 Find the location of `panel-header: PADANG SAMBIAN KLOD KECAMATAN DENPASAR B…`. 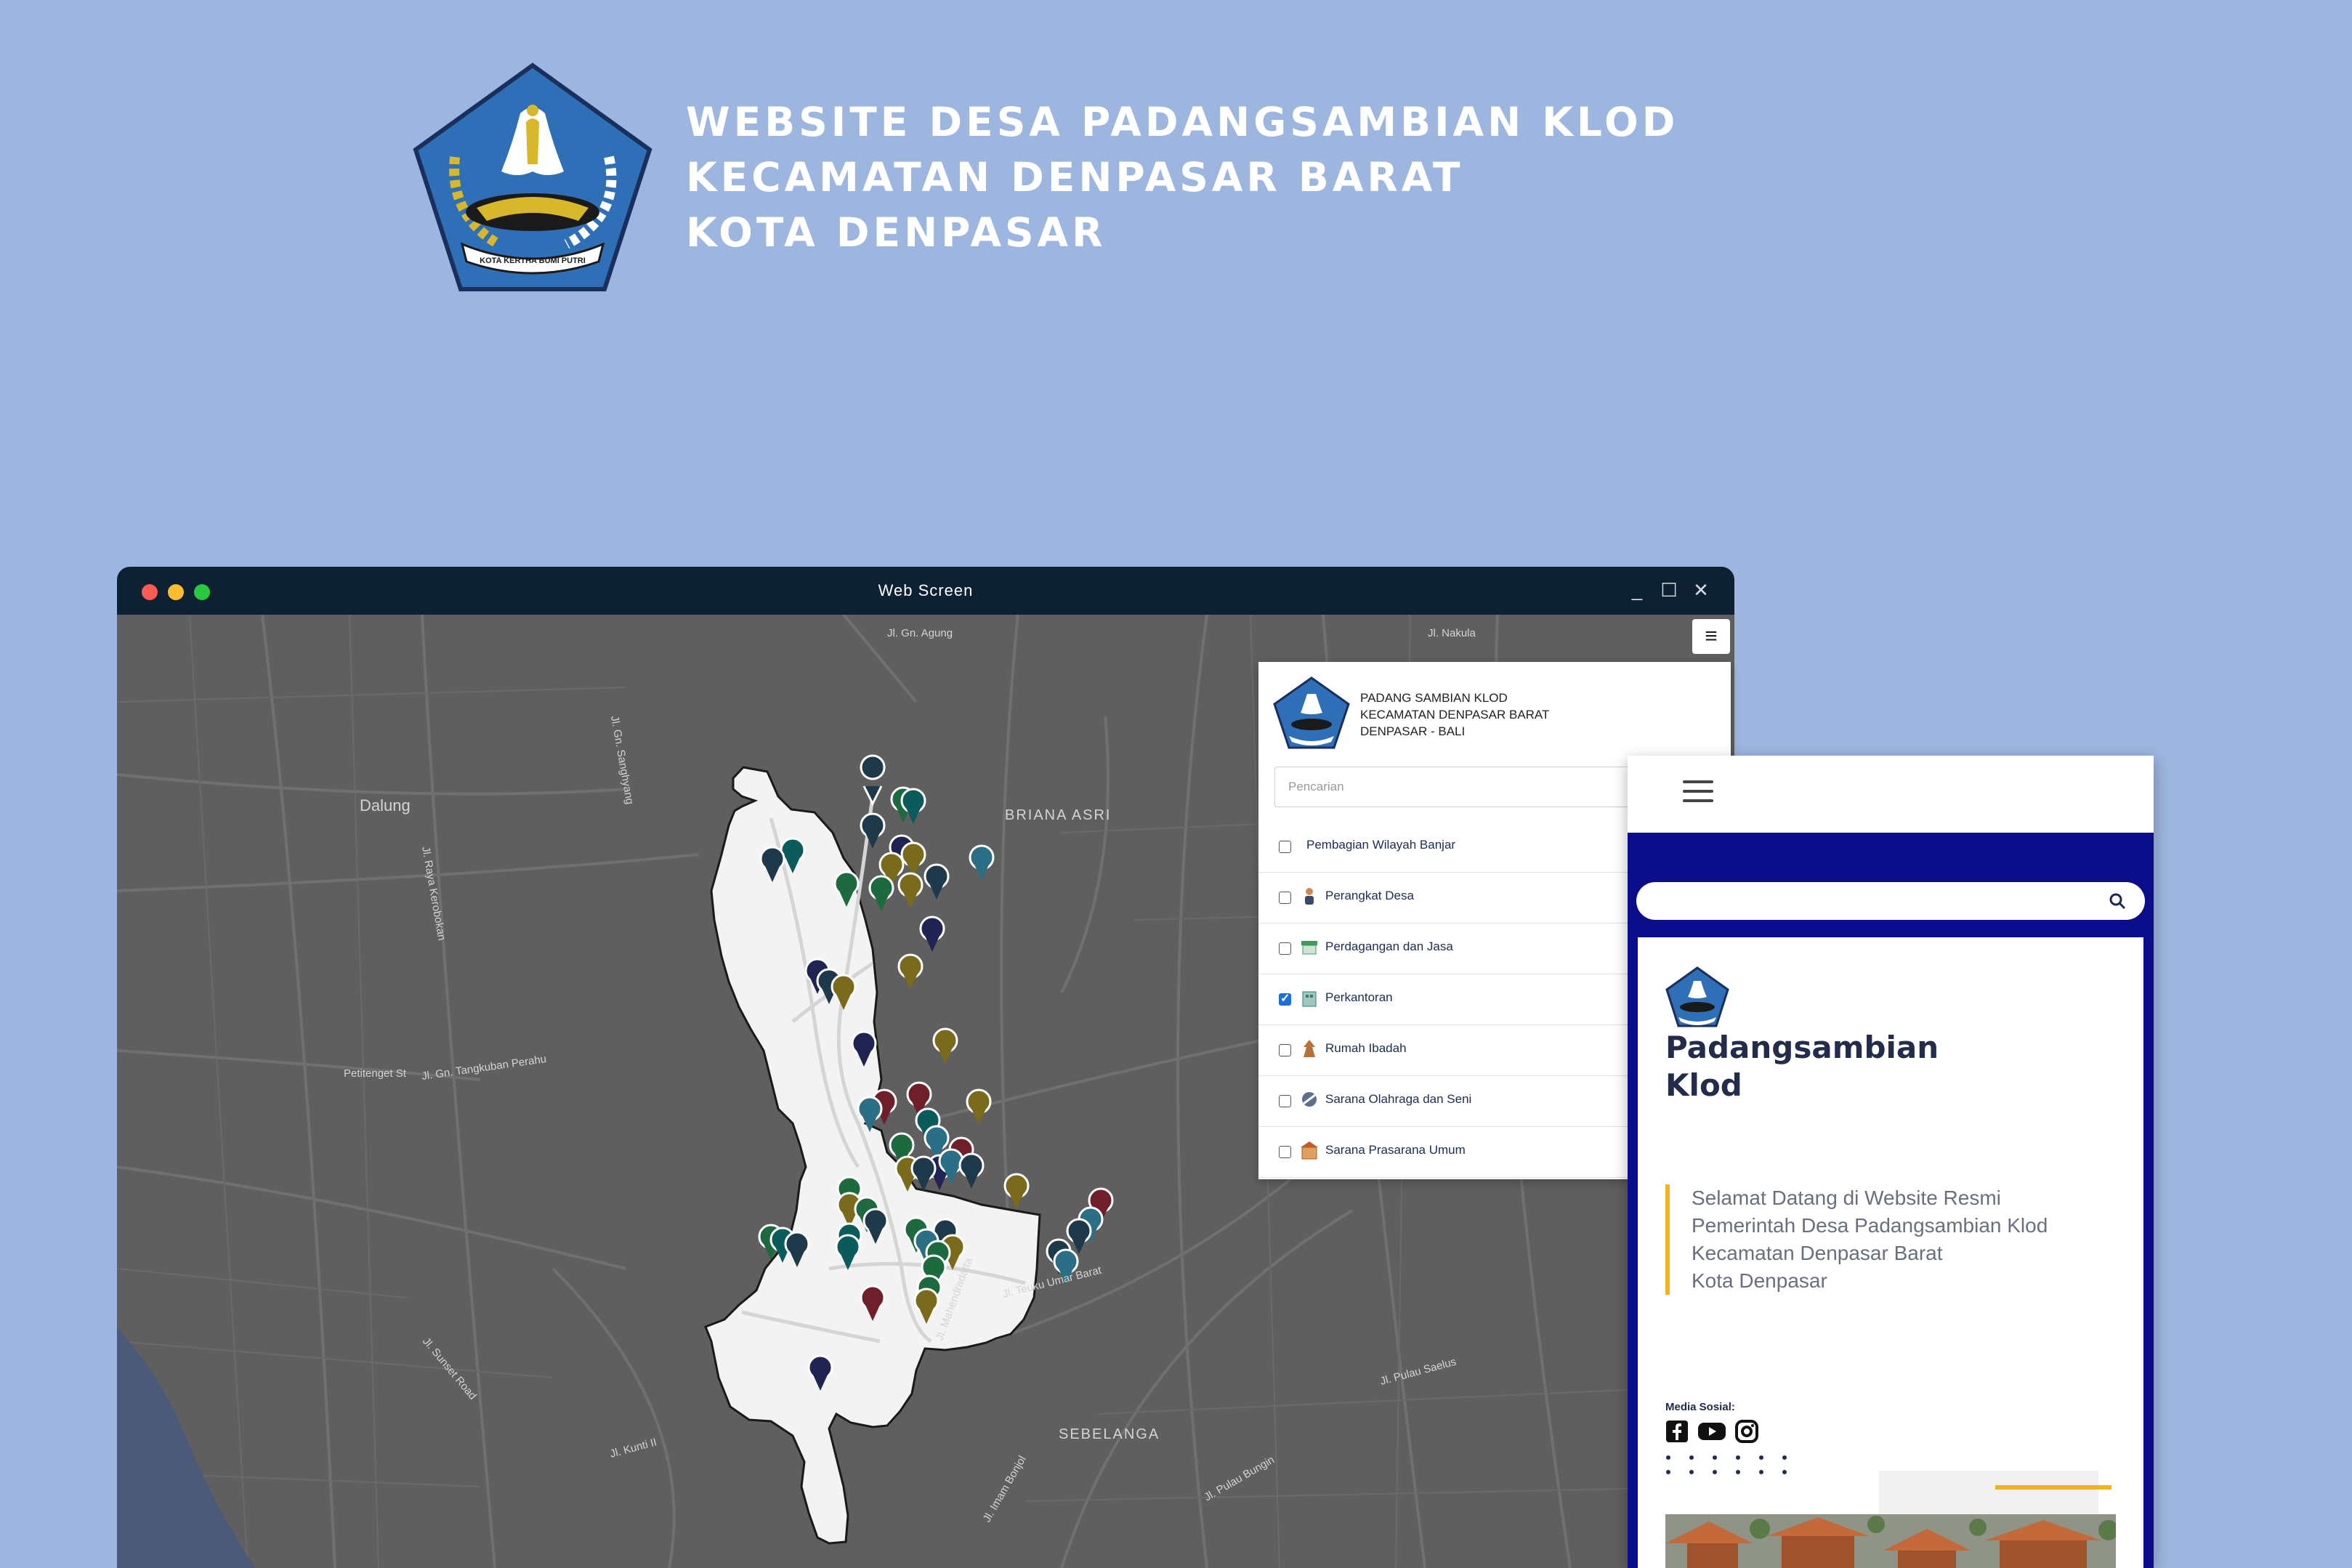

panel-header: PADANG SAMBIAN KLOD KECAMATAN DENPASAR B… is located at coordinates (1454, 715).